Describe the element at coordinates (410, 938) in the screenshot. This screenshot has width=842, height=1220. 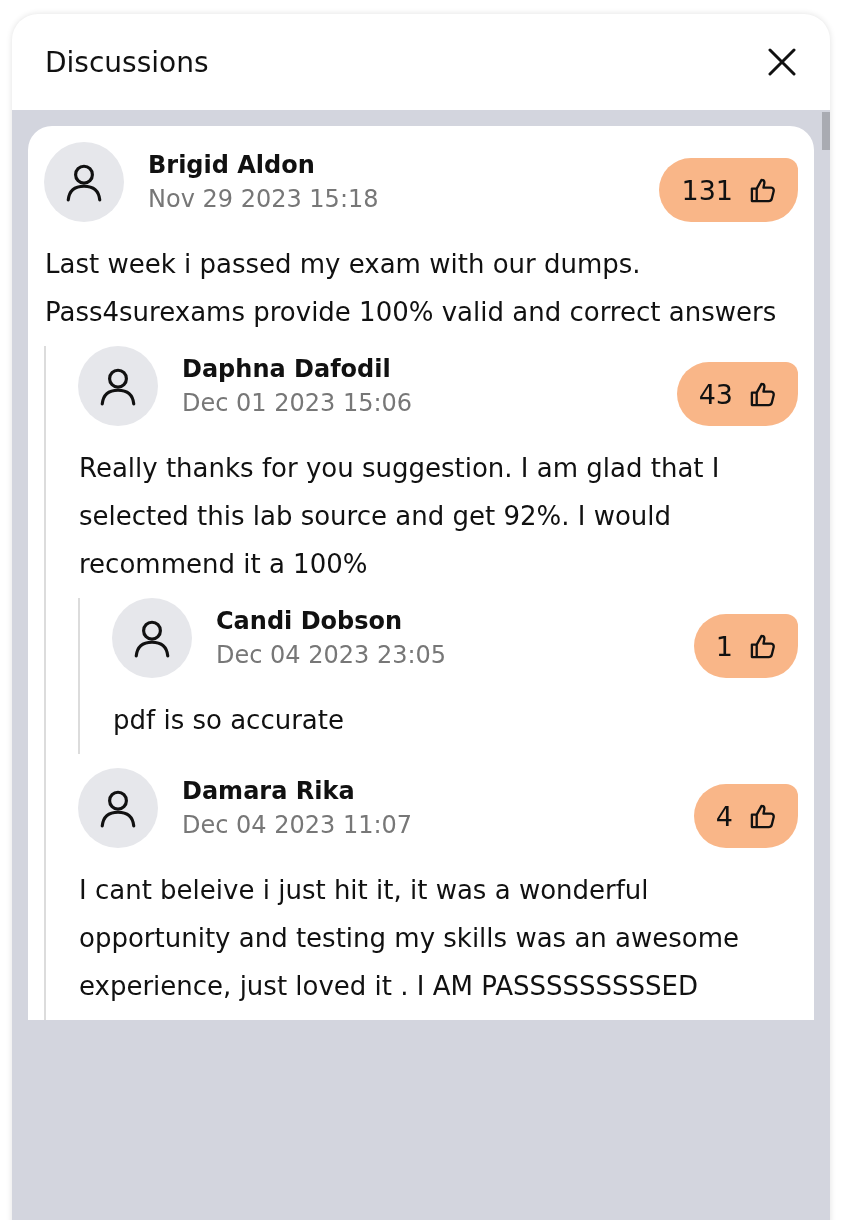
I see `comment-text: I cant beleive i just hit it, it was a wonderful opportunity and testing my skills was an awesome experience, just loved it . I AM PASSSSSSSSSED` at that location.